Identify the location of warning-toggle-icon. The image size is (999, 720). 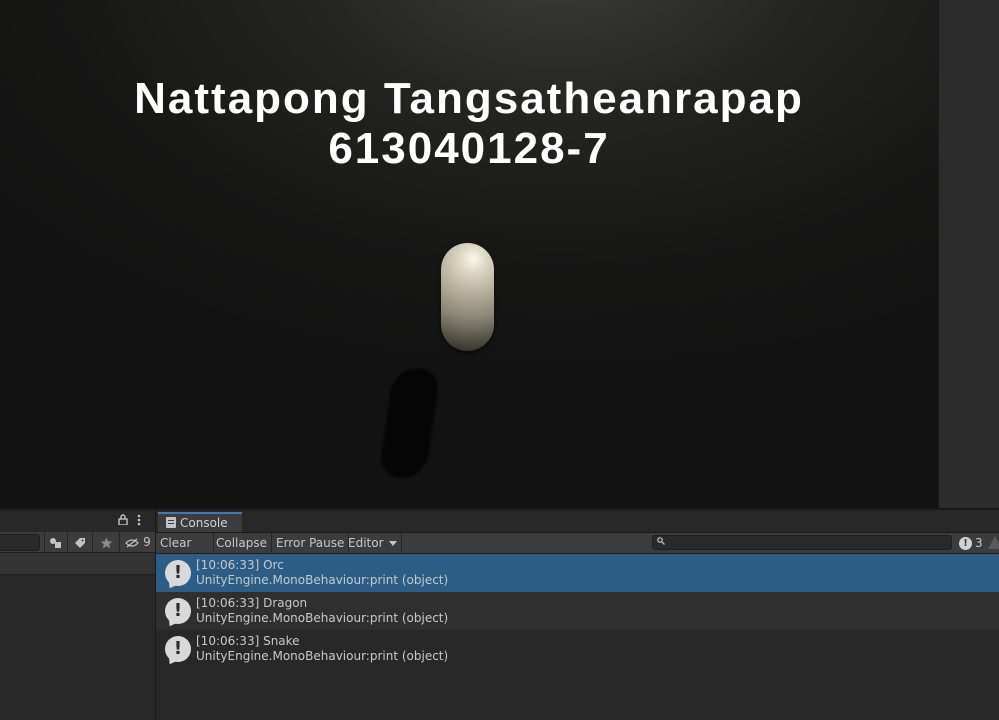
(993, 542).